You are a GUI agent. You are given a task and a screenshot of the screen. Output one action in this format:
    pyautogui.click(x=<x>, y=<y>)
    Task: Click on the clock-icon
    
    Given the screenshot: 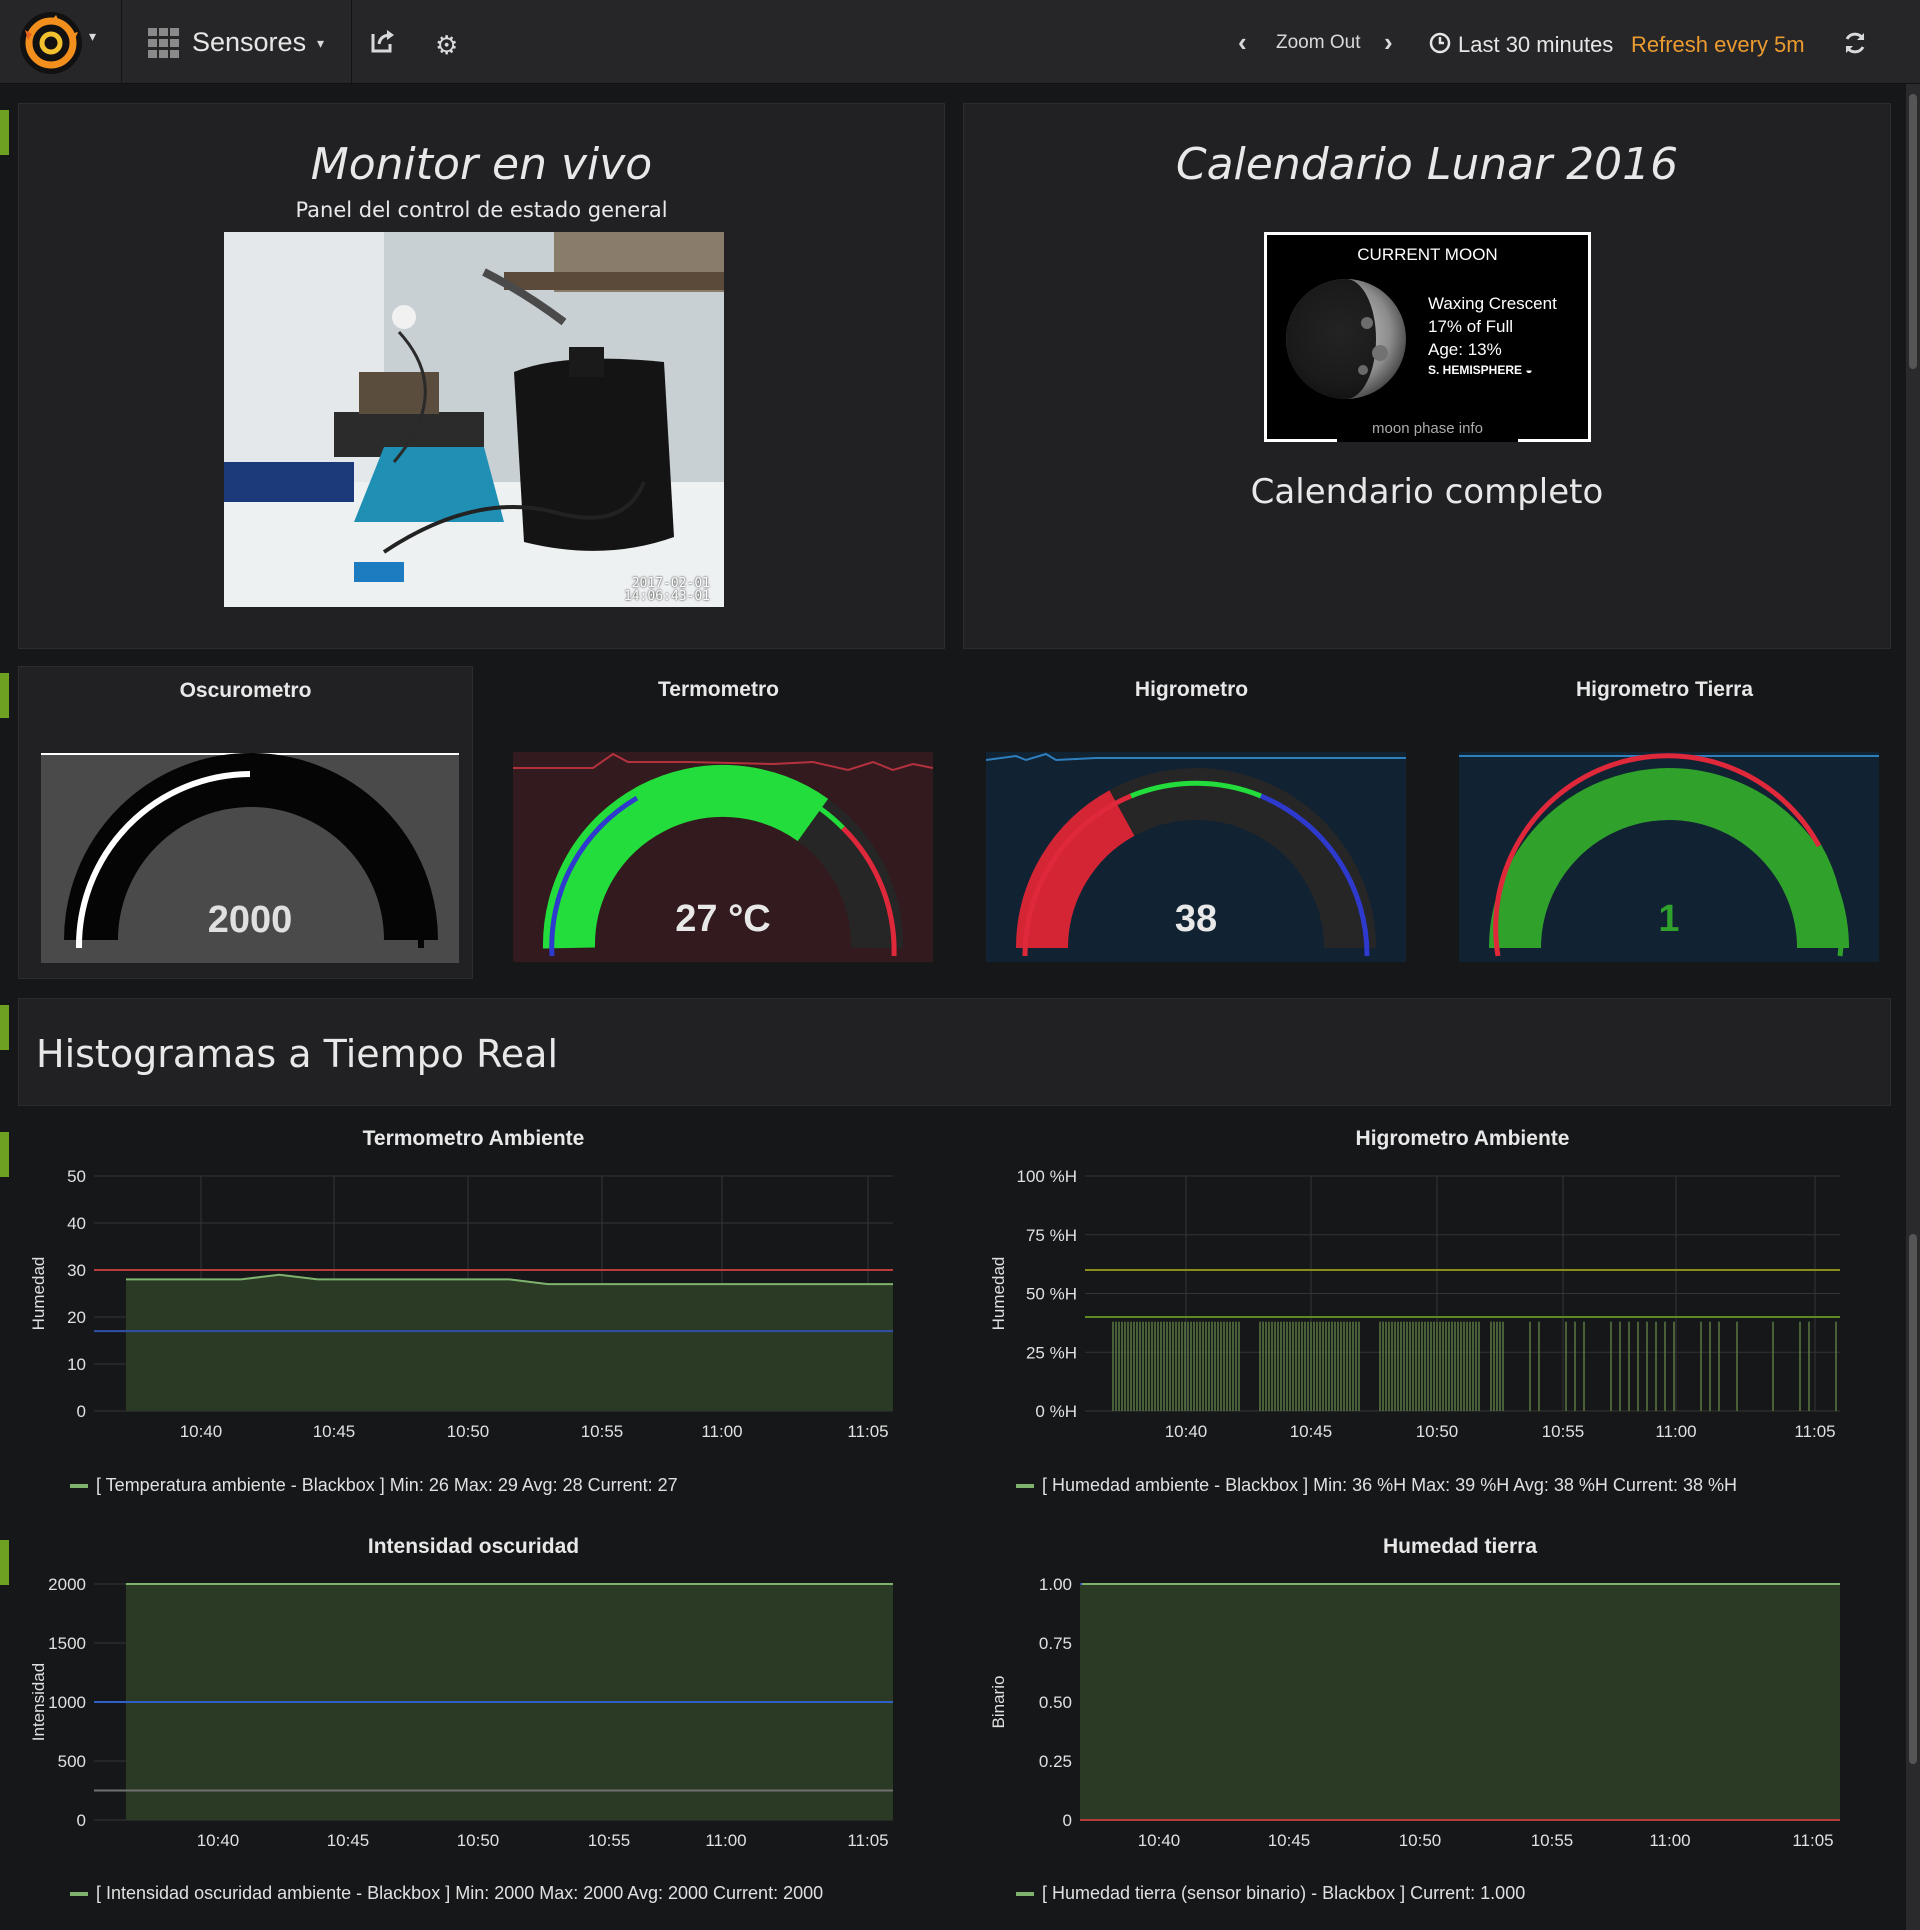 What is the action you would take?
    pyautogui.click(x=1440, y=45)
    